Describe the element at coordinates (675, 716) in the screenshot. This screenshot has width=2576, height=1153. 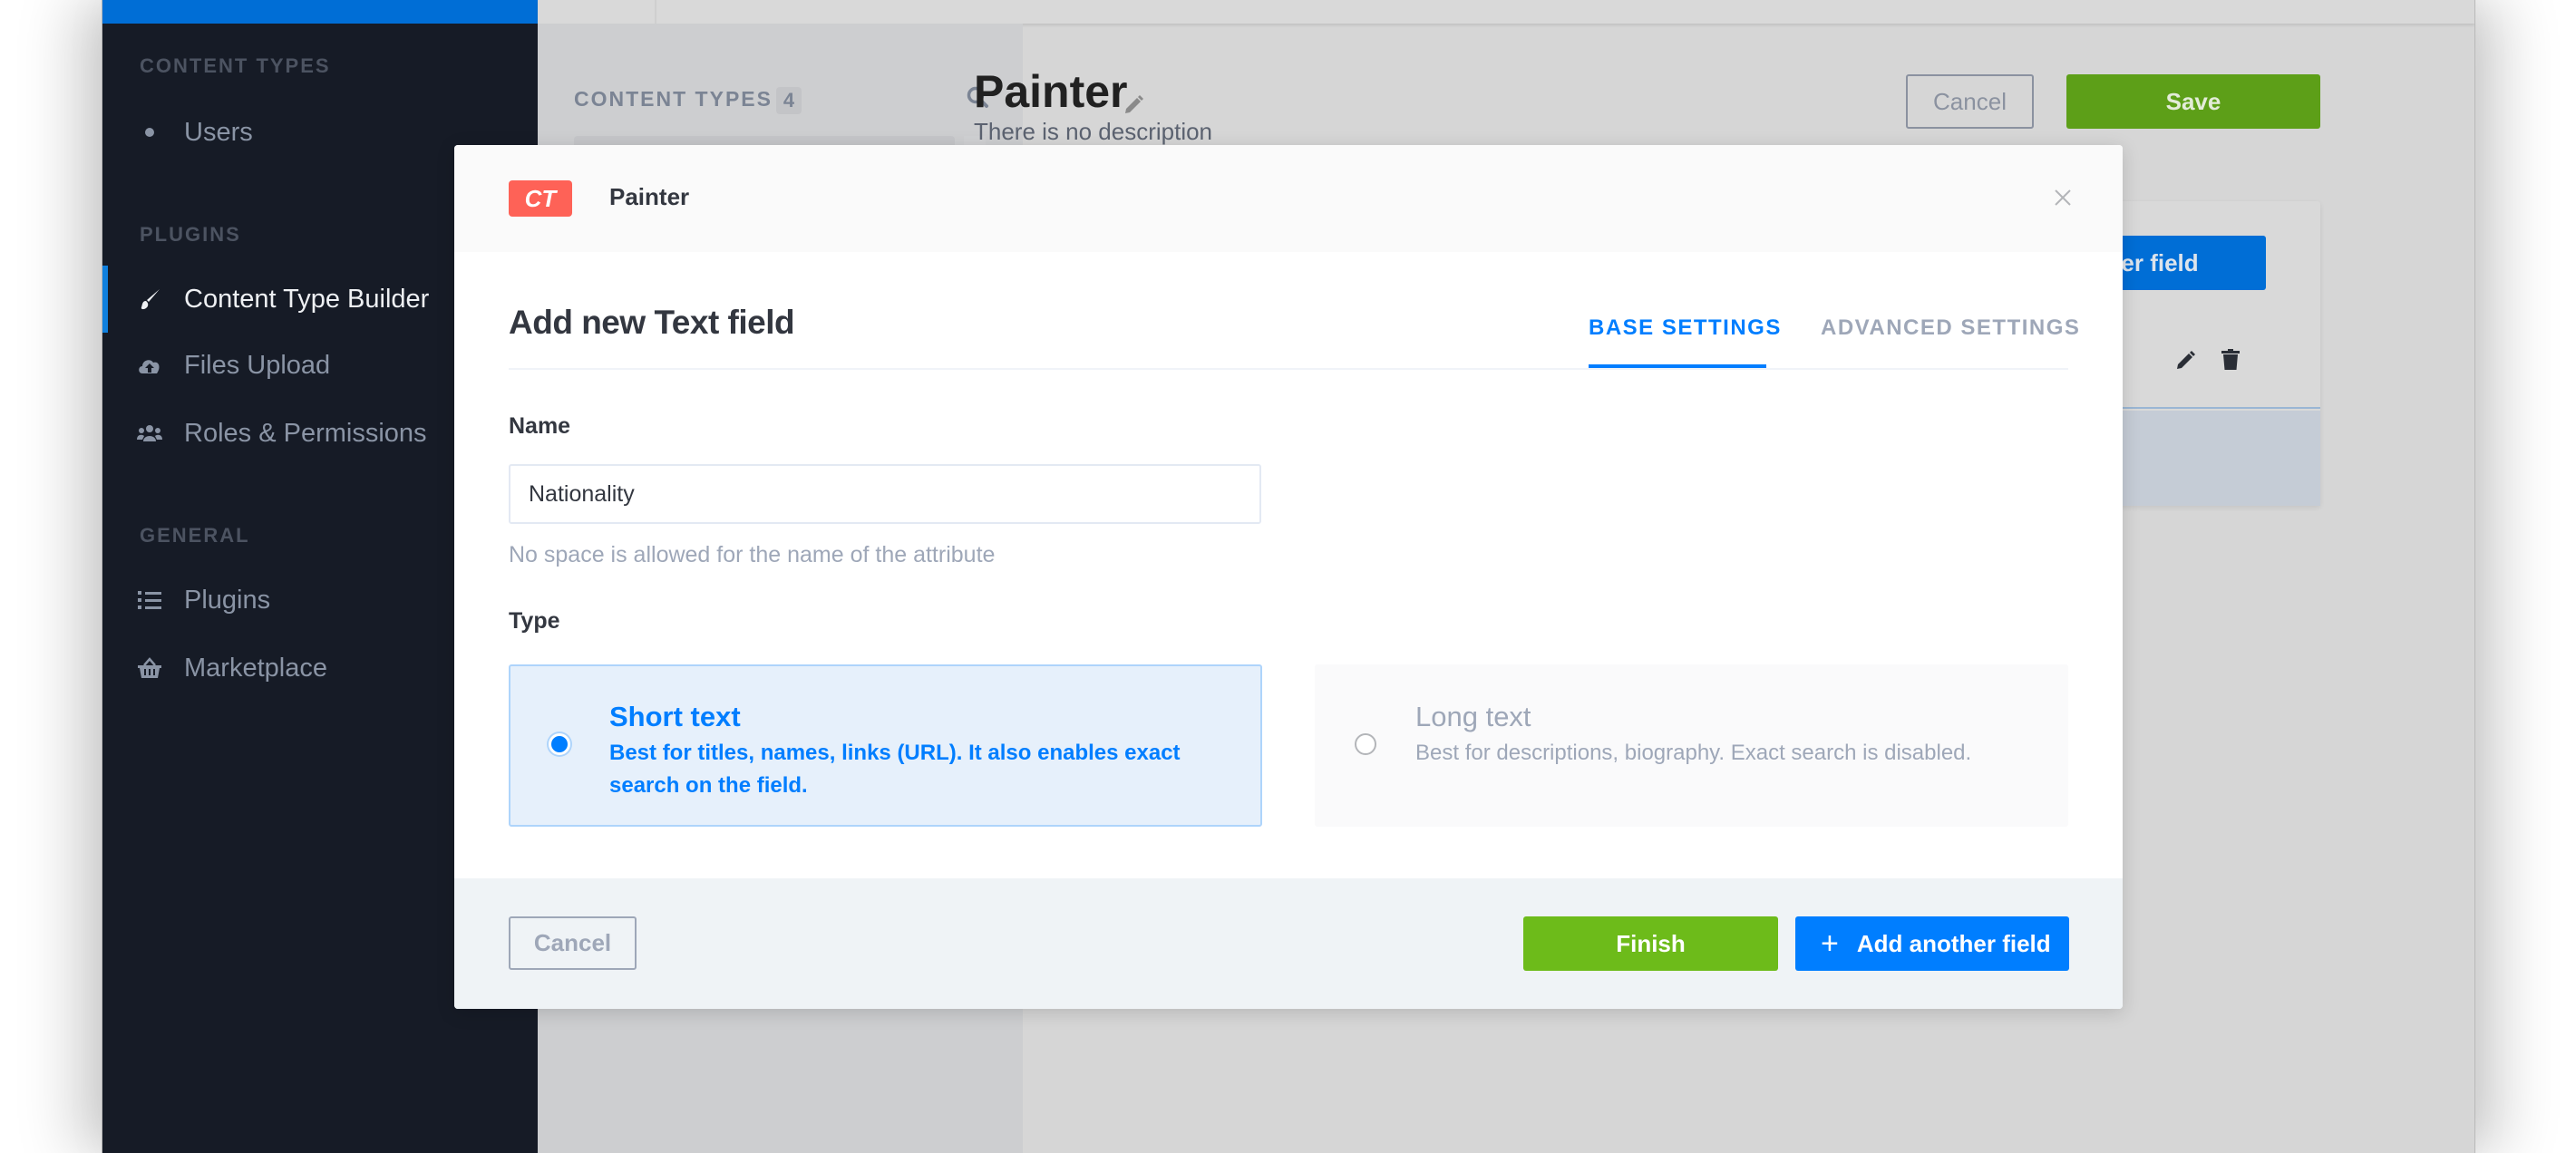
I see `type-option-title: Short text` at that location.